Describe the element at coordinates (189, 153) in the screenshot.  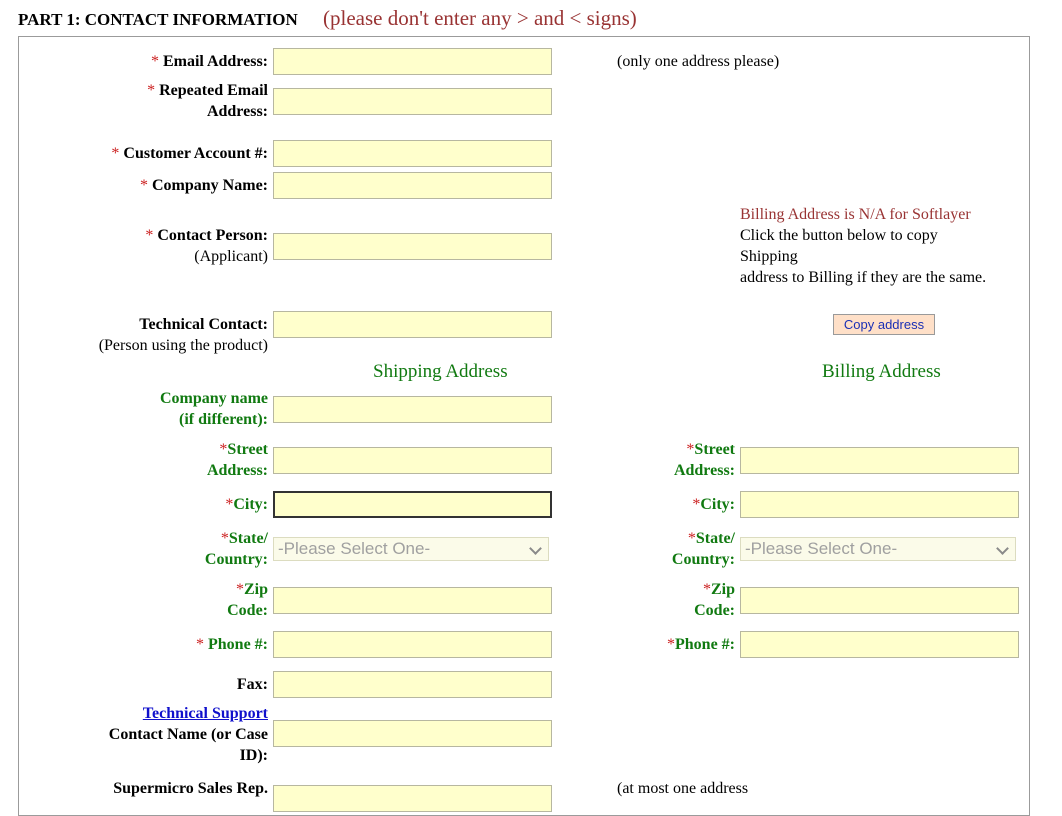
I see `account-label: * Customer Account #:` at that location.